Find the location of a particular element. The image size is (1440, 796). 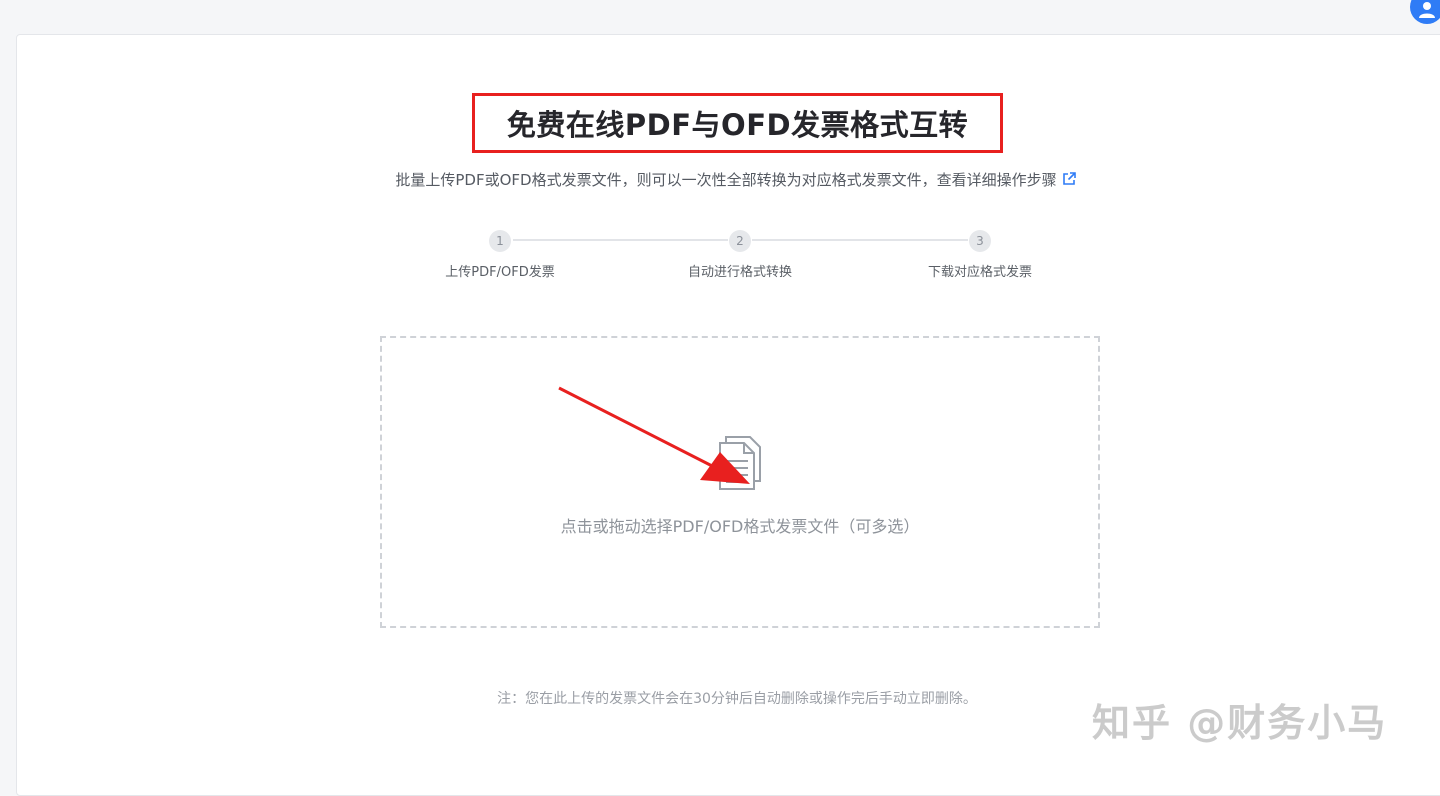

dropzone-instructions: 点击或拖动选择PDF/OFD格式发票文件（可多选） is located at coordinates (740, 526).